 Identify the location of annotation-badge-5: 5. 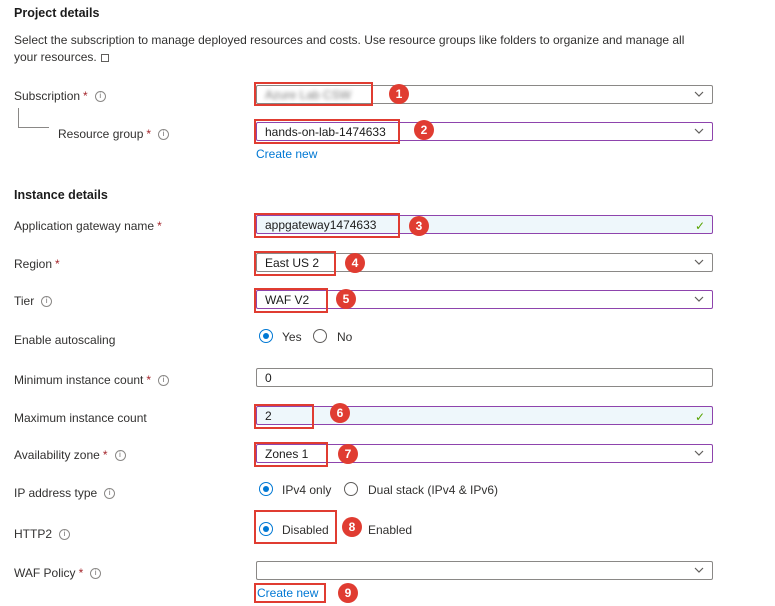
(346, 299).